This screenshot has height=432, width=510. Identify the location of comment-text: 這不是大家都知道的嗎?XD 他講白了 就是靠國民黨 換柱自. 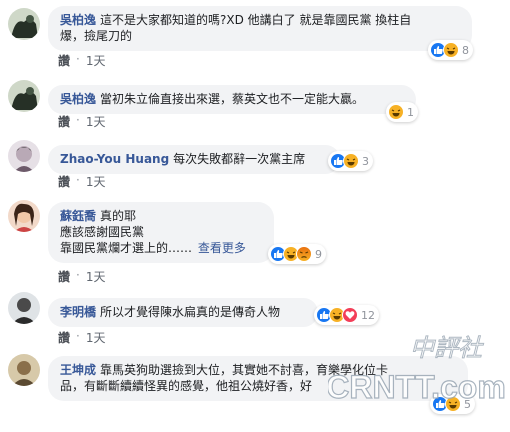
(256, 20).